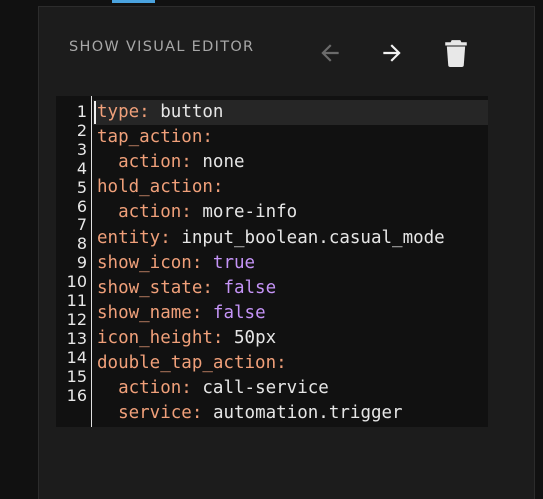 This screenshot has height=499, width=543. I want to click on line-number: 11, so click(76, 300).